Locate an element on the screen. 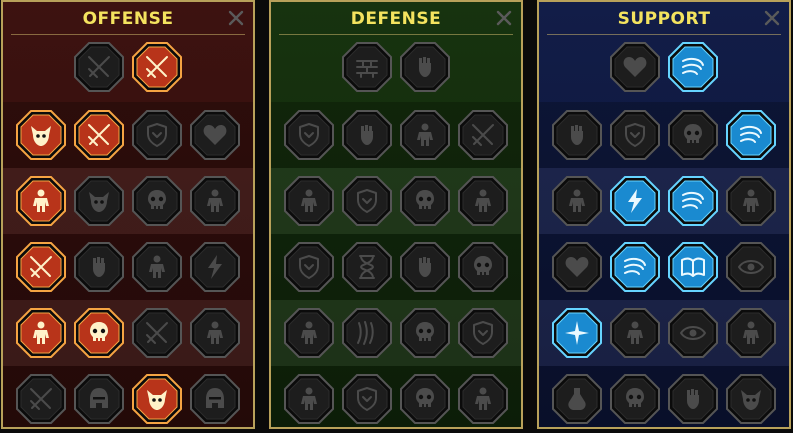 This screenshot has height=433, width=793. skull-heart-icon is located at coordinates (425, 199).